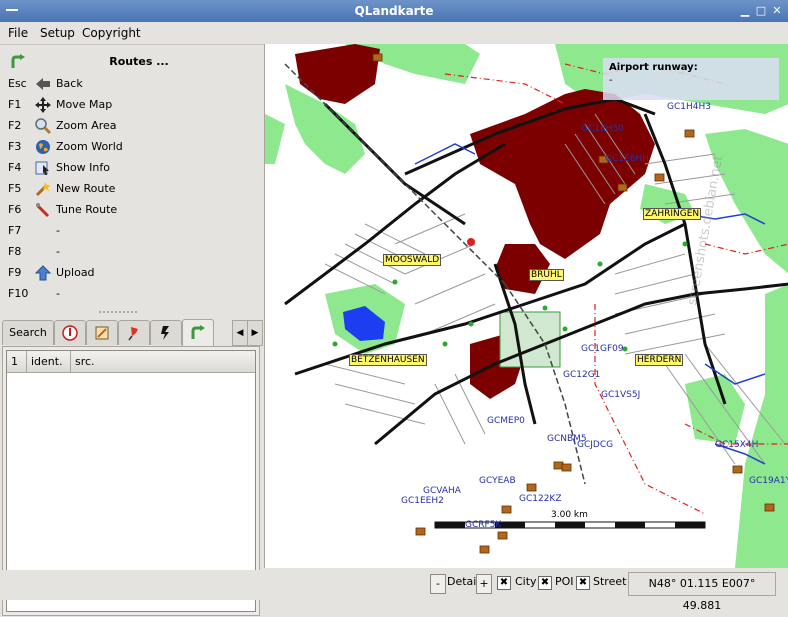 This screenshot has width=788, height=617. What do you see at coordinates (745, 11) in the screenshot?
I see `minimize-icon: ▁` at bounding box center [745, 11].